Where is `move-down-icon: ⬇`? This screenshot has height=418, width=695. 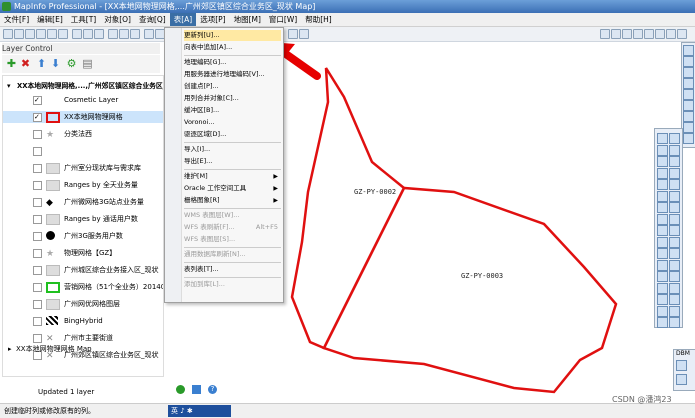 move-down-icon: ⬇ is located at coordinates (55, 63).